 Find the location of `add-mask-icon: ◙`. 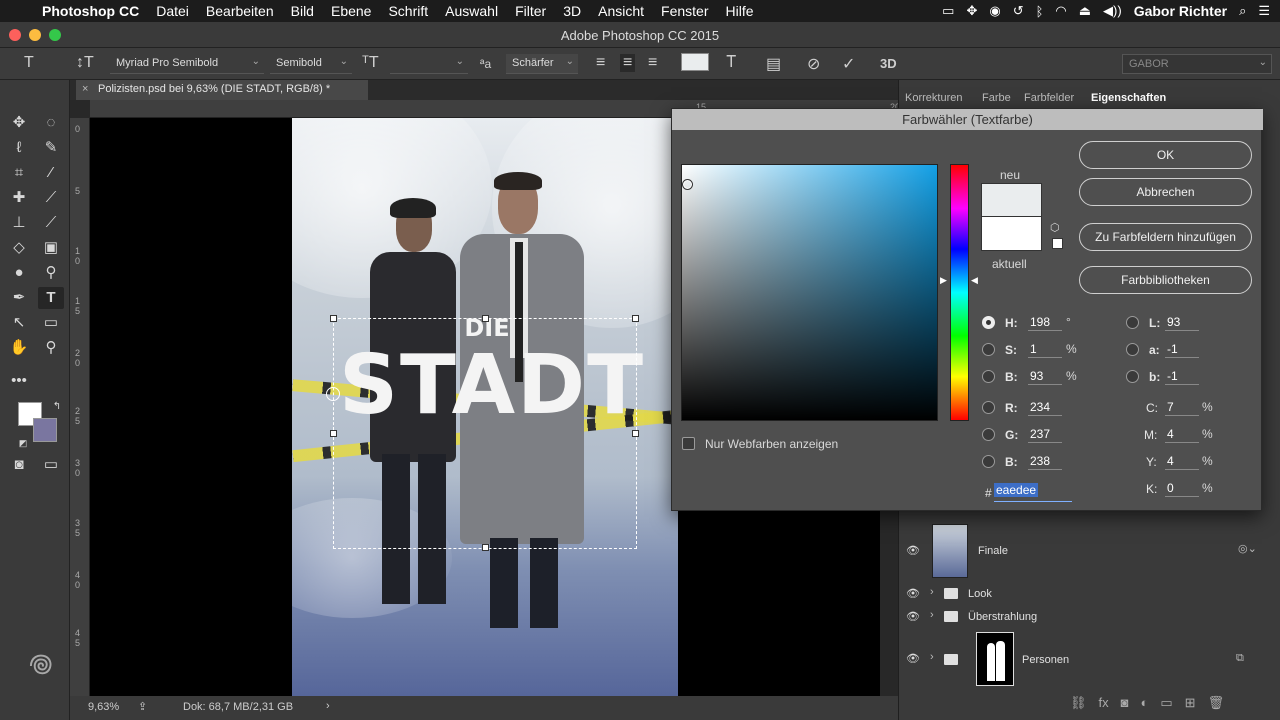

add-mask-icon: ◙ is located at coordinates (1125, 703).